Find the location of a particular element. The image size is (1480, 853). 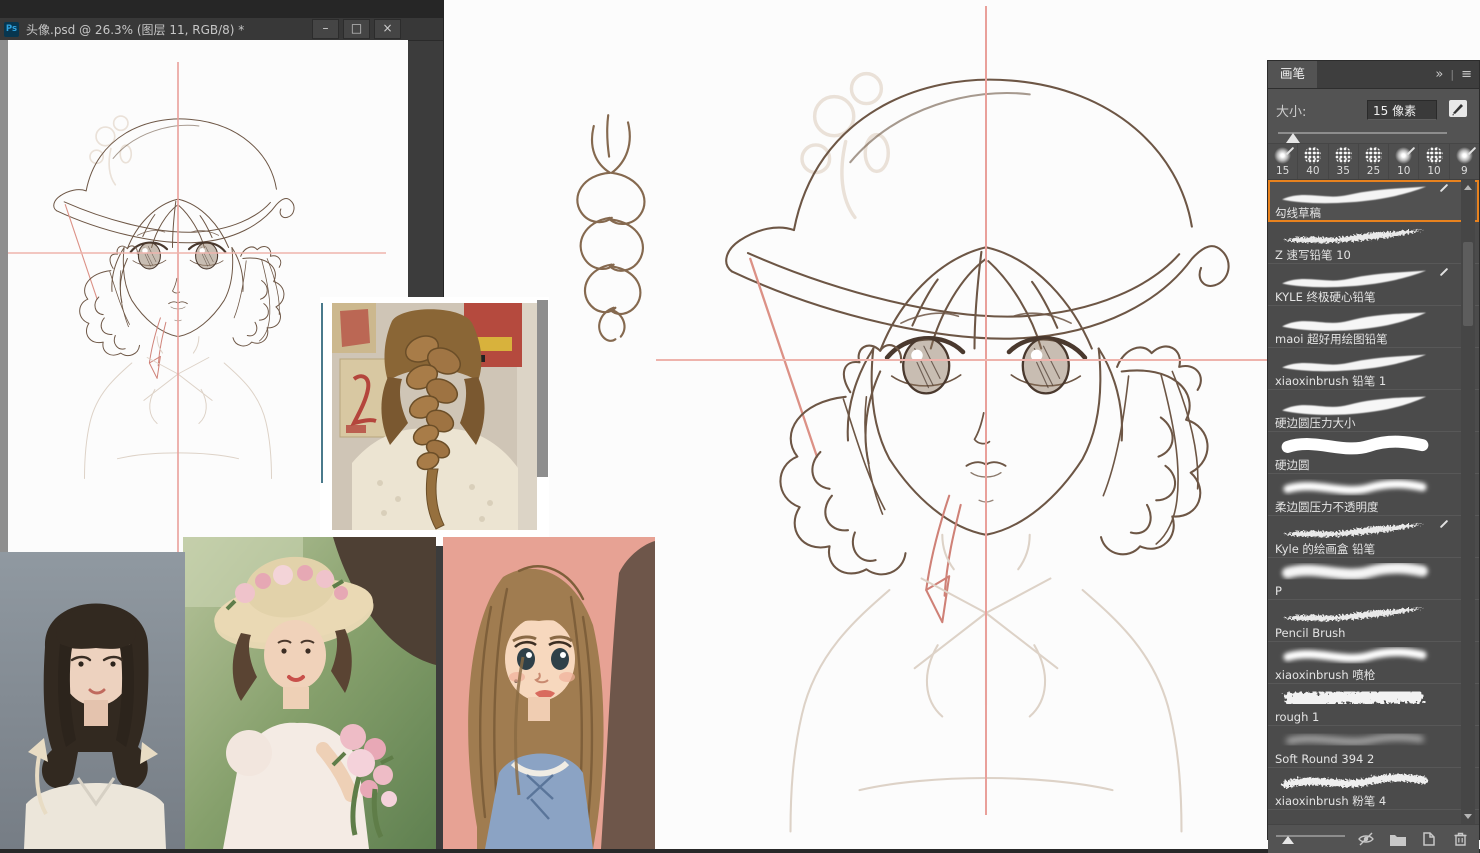

trash-icon is located at coordinates (1460, 839).